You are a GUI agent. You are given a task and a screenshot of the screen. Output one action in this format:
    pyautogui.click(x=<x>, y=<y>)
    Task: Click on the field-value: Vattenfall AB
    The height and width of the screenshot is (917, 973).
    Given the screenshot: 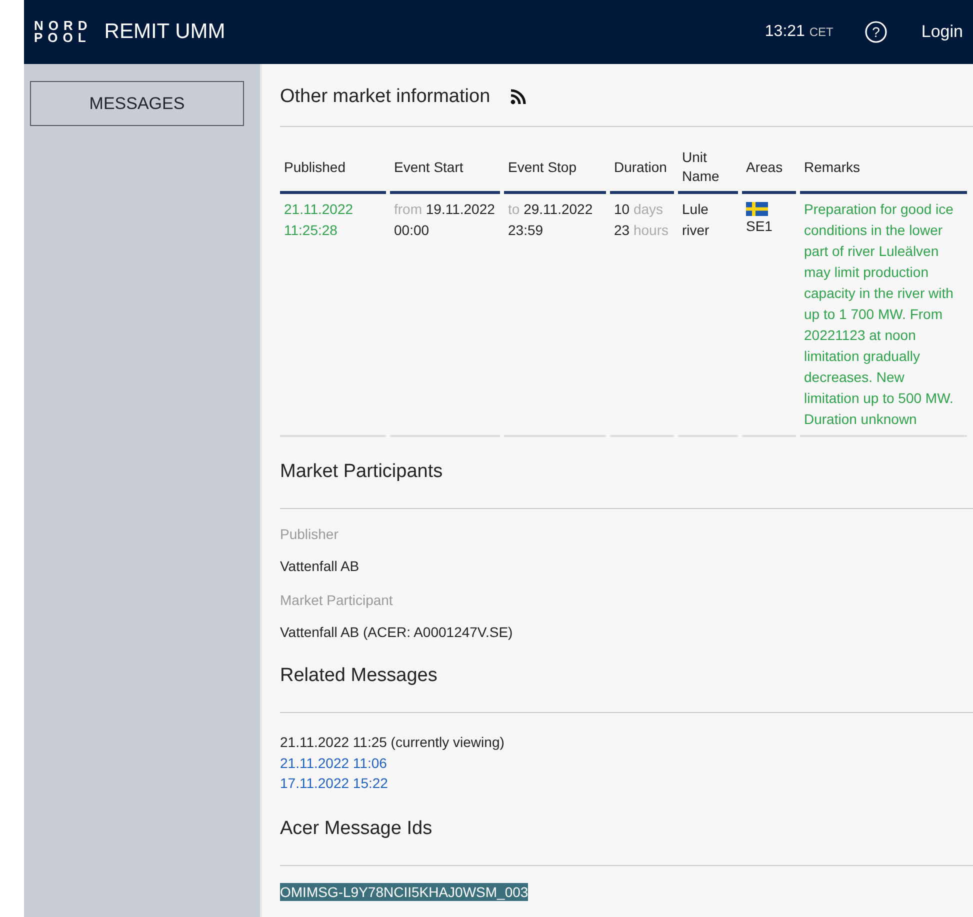 What is the action you would take?
    pyautogui.click(x=320, y=566)
    